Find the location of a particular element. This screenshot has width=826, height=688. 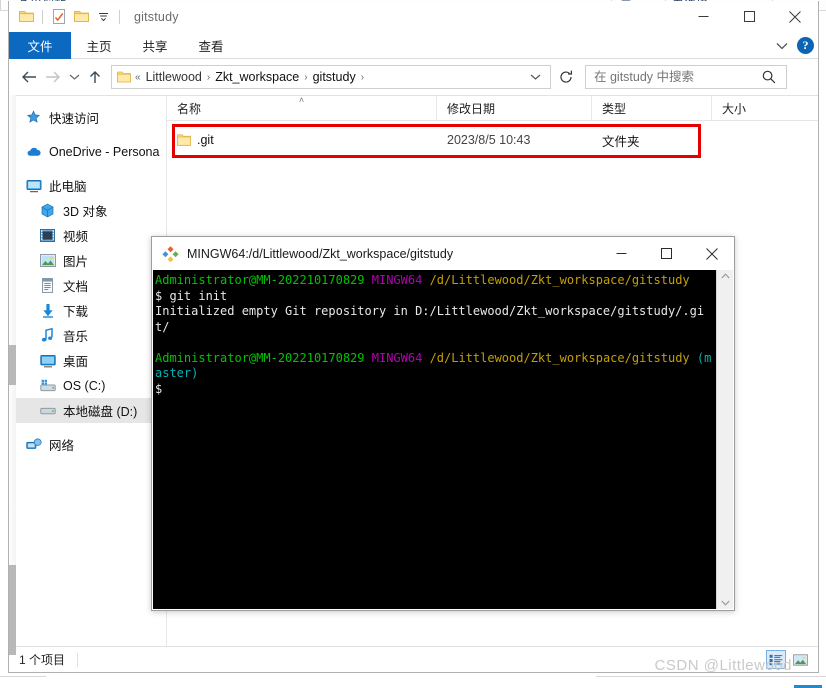

minimize-button is located at coordinates (703, 16).